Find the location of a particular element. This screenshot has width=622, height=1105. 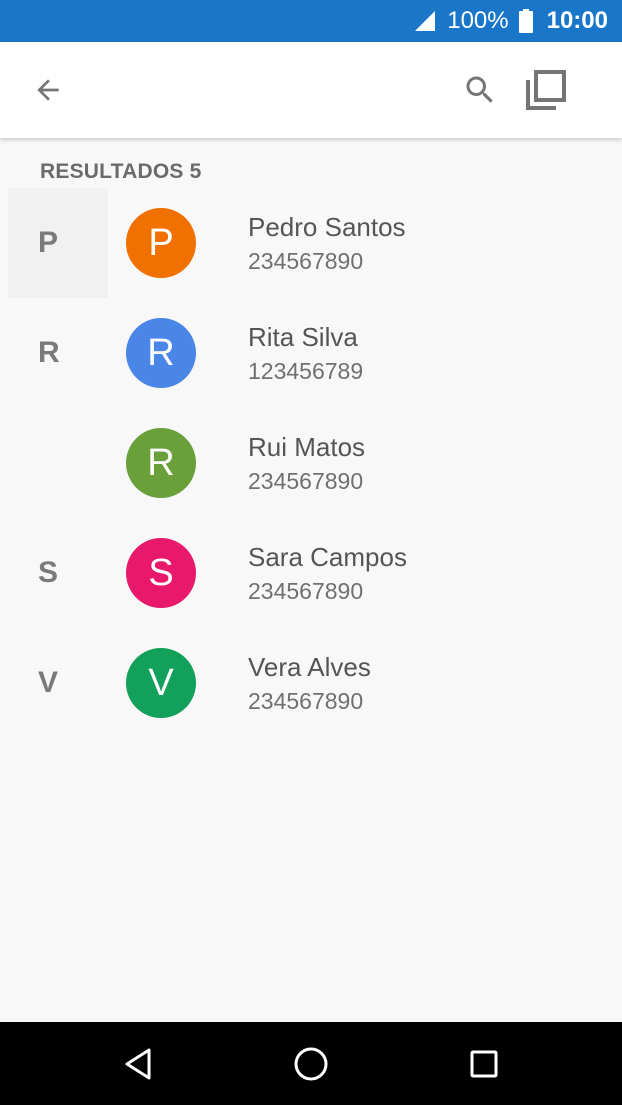

nav-recents-button is located at coordinates (484, 1064).